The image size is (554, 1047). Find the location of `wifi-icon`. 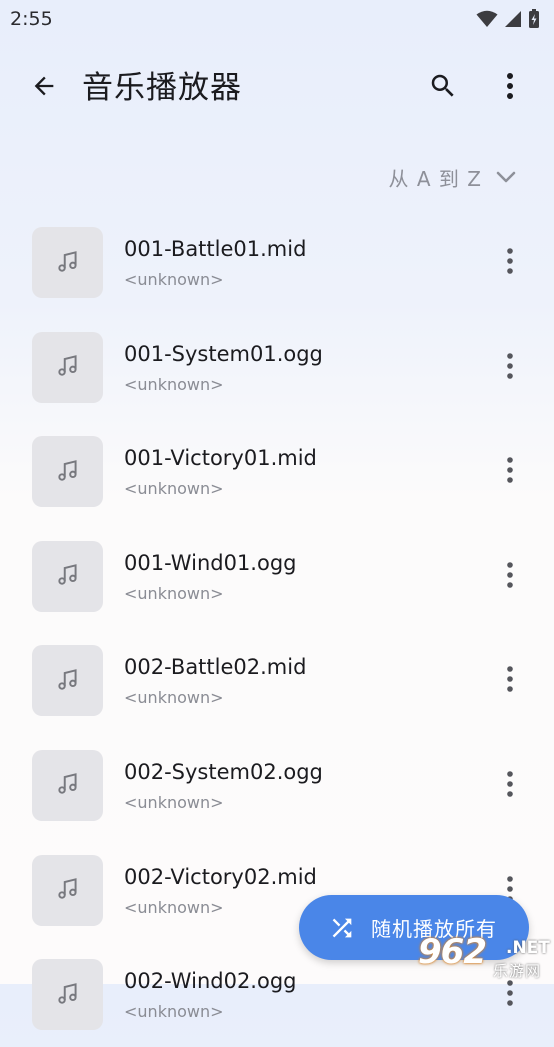

wifi-icon is located at coordinates (487, 21).